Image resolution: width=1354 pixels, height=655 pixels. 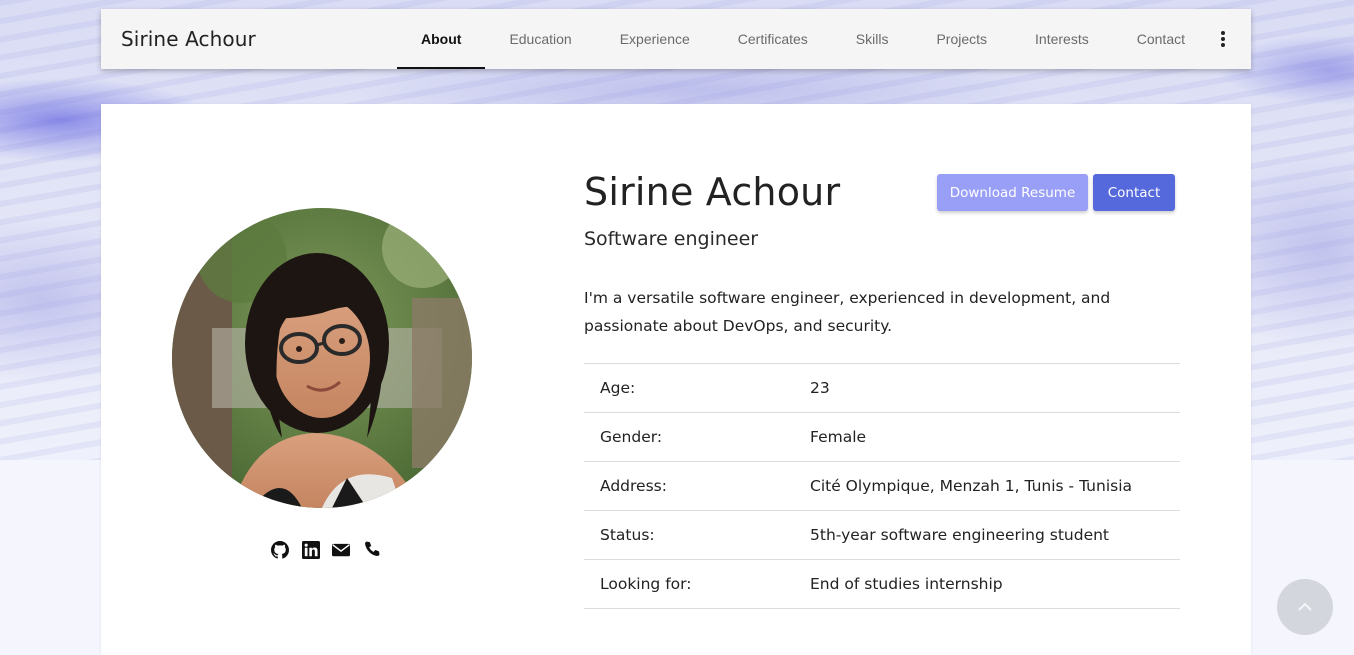 I want to click on tab-about: About, so click(x=441, y=39).